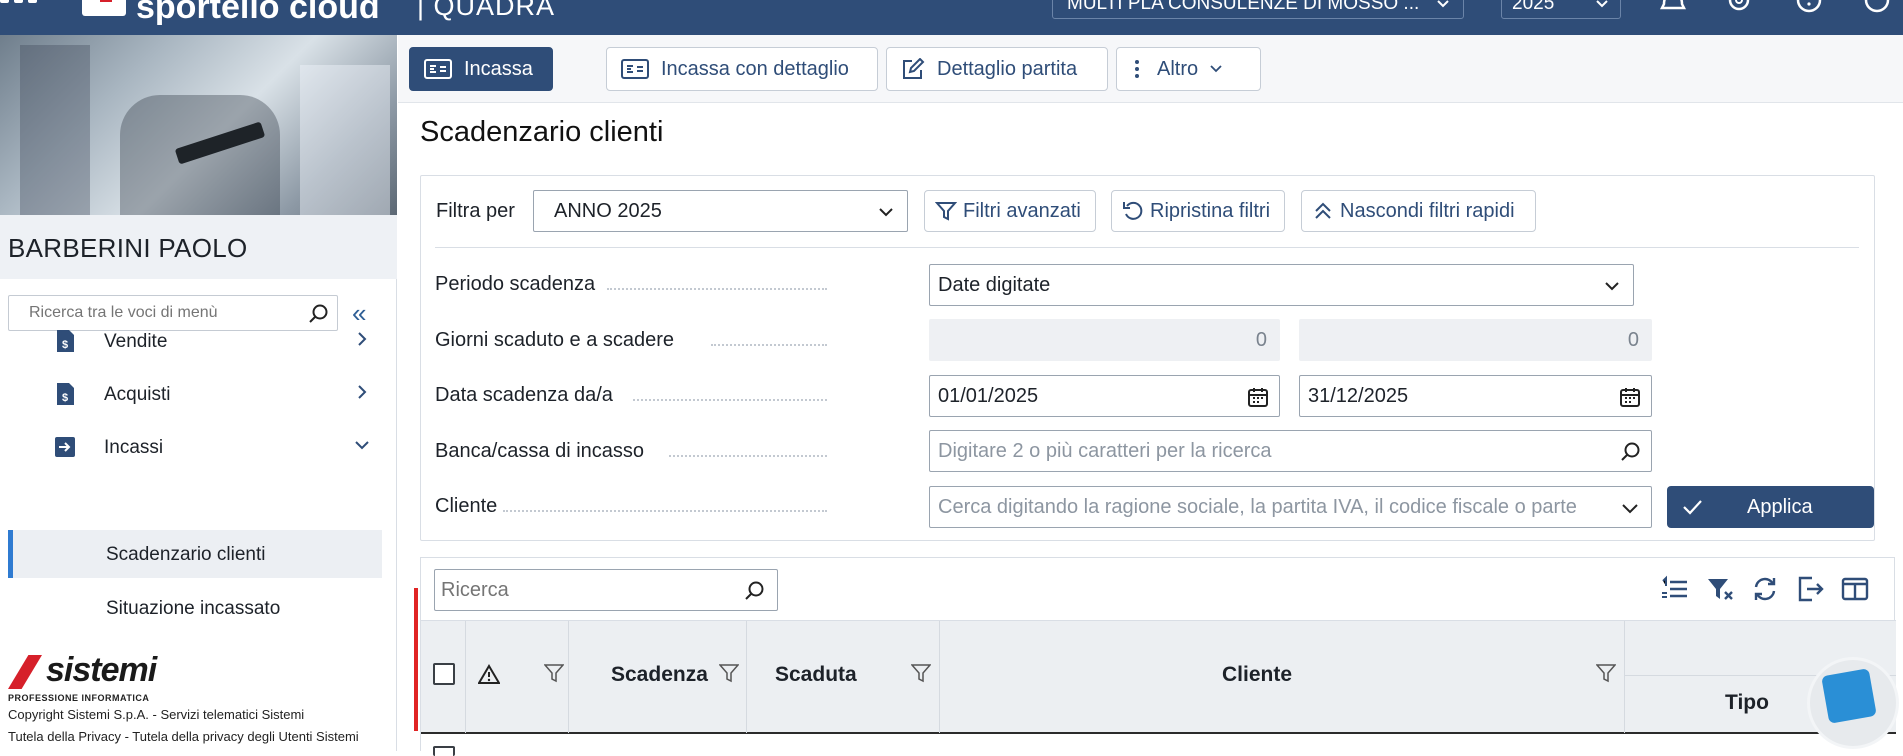  I want to click on sidebar-subitem-scadenzario-clienti: Scadenzario clienti, so click(195, 554).